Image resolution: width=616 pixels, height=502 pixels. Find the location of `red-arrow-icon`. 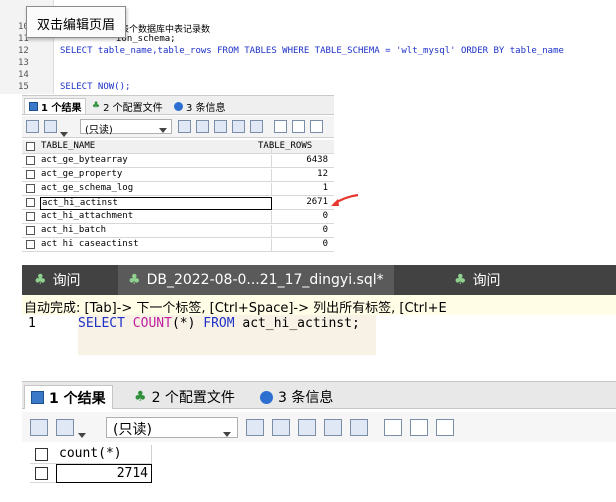

red-arrow-icon is located at coordinates (345, 199).